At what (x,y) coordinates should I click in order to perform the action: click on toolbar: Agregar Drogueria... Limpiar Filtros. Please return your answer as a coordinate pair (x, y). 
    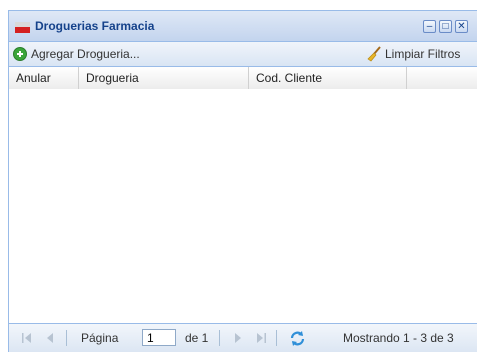
    Looking at the image, I should click on (243, 54).